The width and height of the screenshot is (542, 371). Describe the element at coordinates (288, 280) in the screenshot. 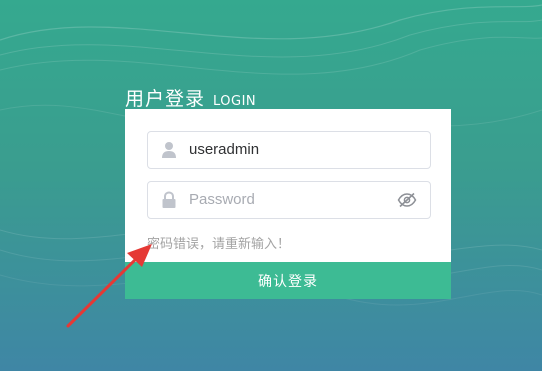

I see `login-submit-button: 确认登录` at that location.